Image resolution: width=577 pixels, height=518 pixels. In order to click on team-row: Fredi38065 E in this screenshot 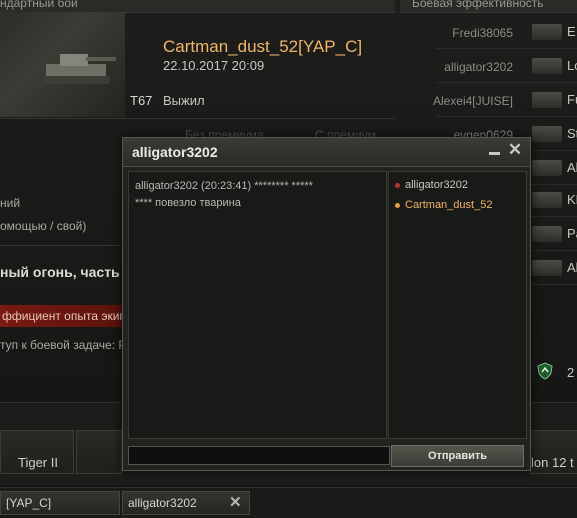, I will do `click(506, 33)`.